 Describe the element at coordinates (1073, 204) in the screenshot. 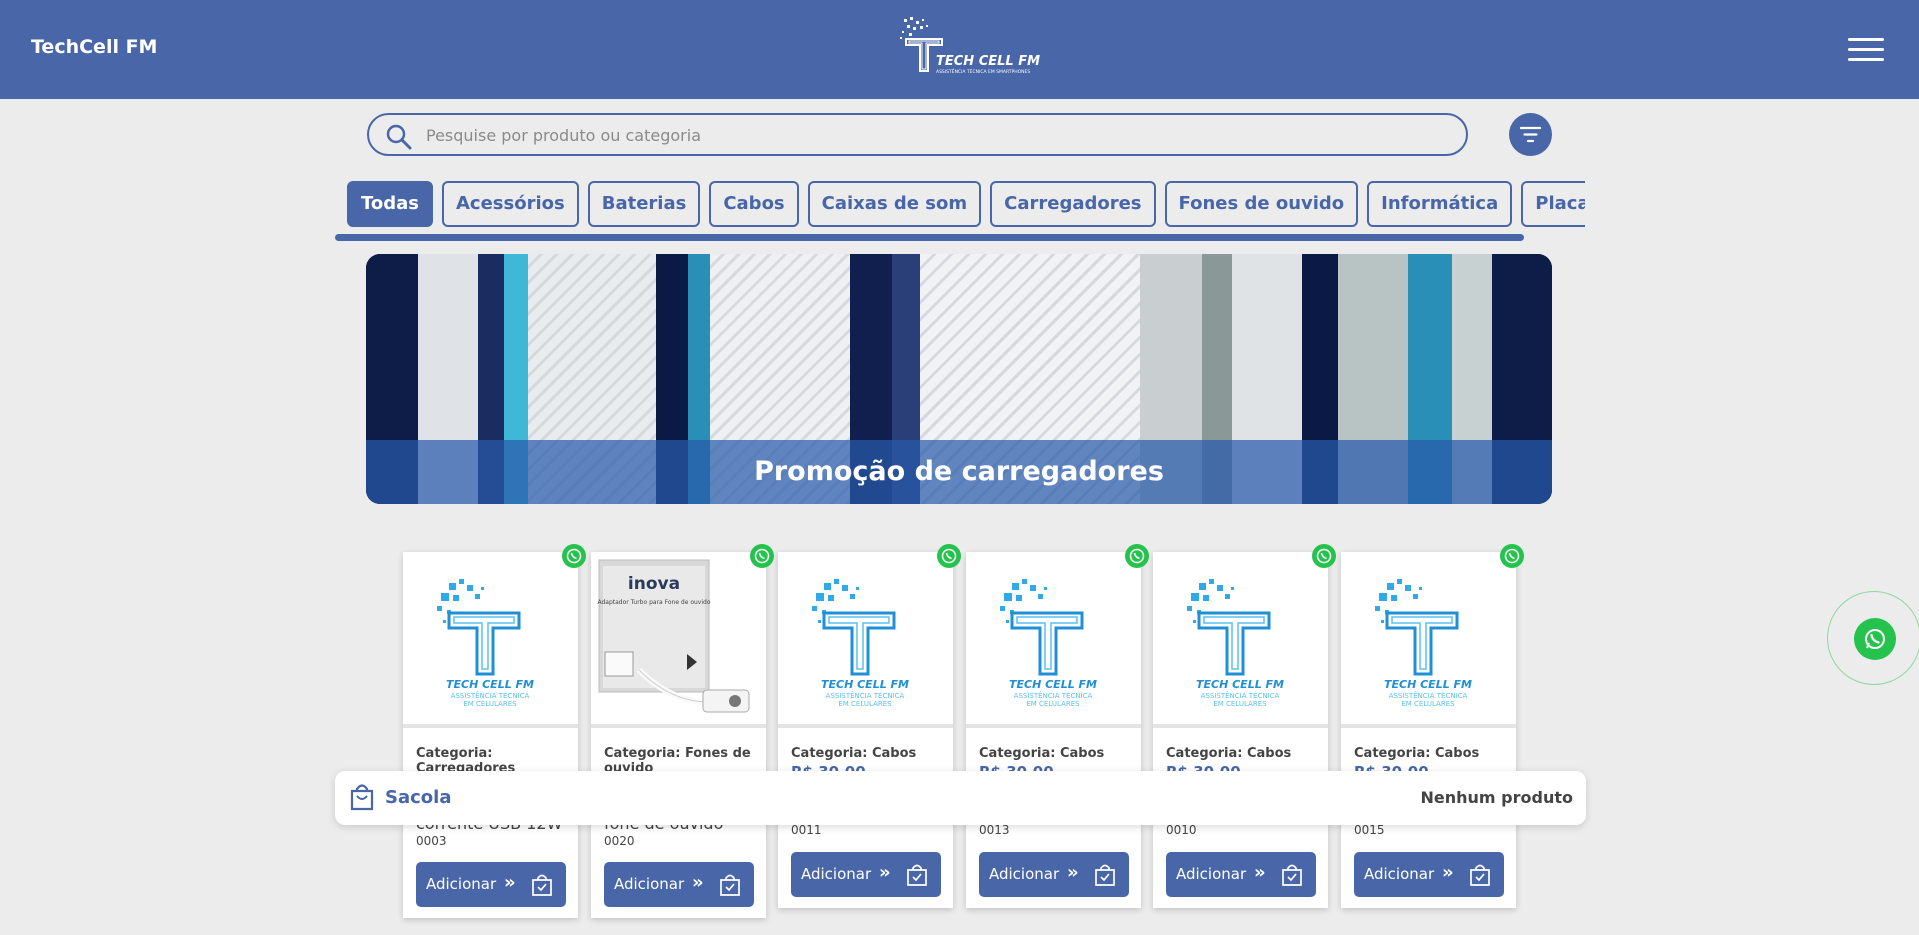

I see `category-chip-carregadores: Carregadores` at that location.